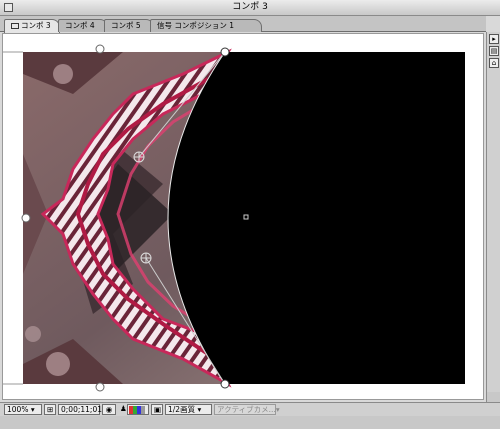 This screenshot has width=500, height=429. I want to click on timecode-field: 0;00;11;01, so click(80, 409).